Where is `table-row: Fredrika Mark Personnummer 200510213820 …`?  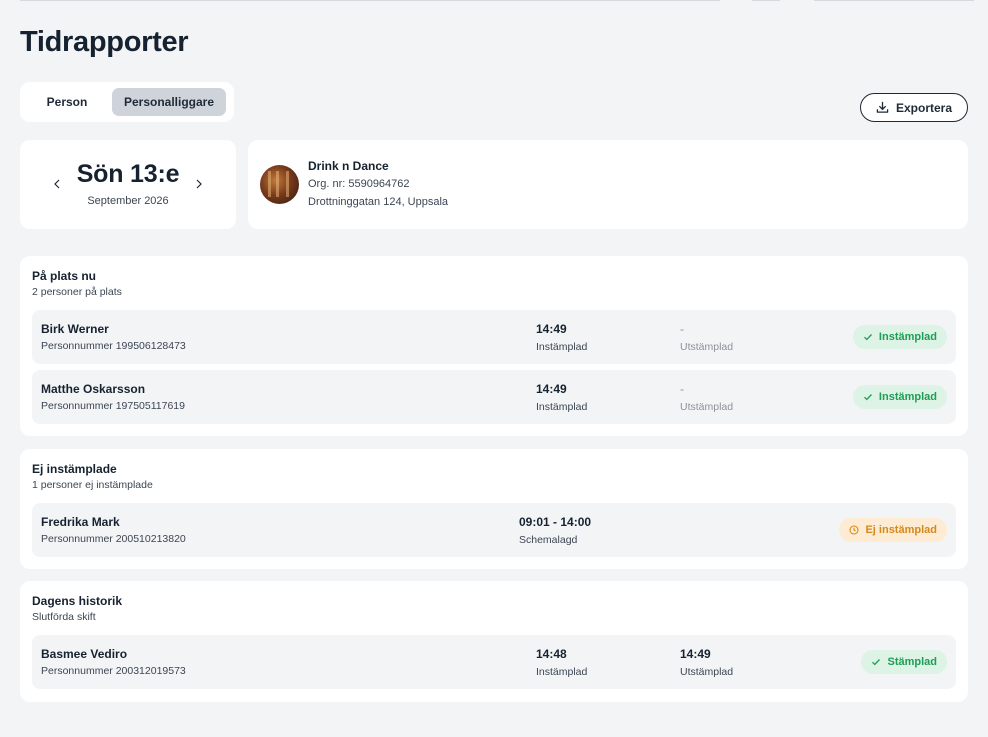
table-row: Fredrika Mark Personnummer 200510213820 … is located at coordinates (494, 530).